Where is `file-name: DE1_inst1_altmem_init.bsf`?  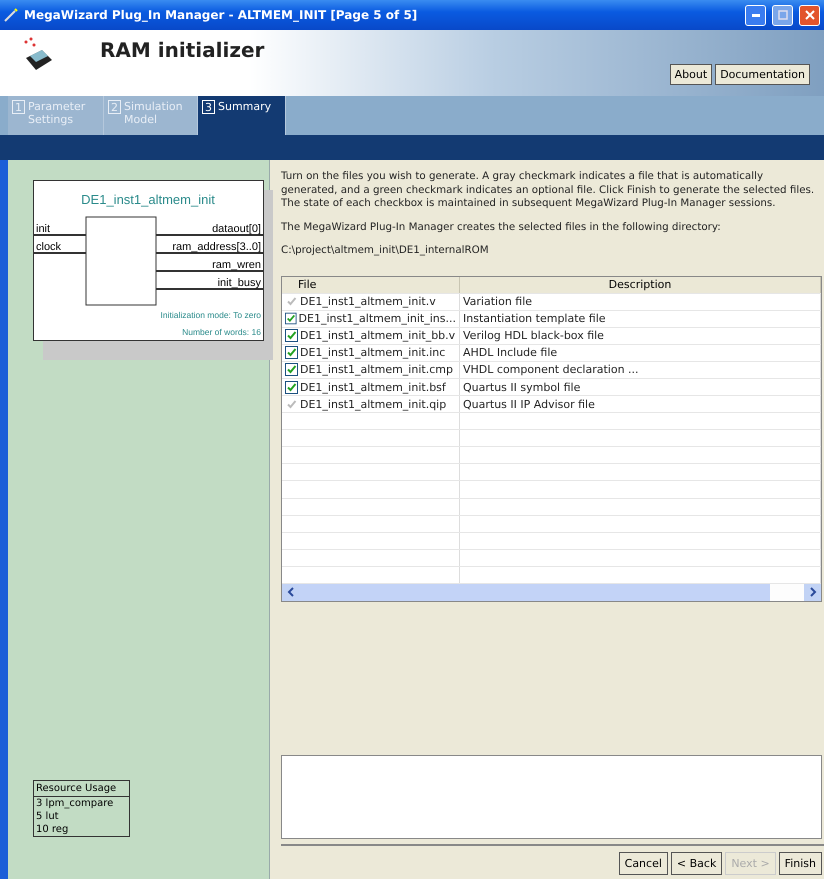 file-name: DE1_inst1_altmem_init.bsf is located at coordinates (373, 387).